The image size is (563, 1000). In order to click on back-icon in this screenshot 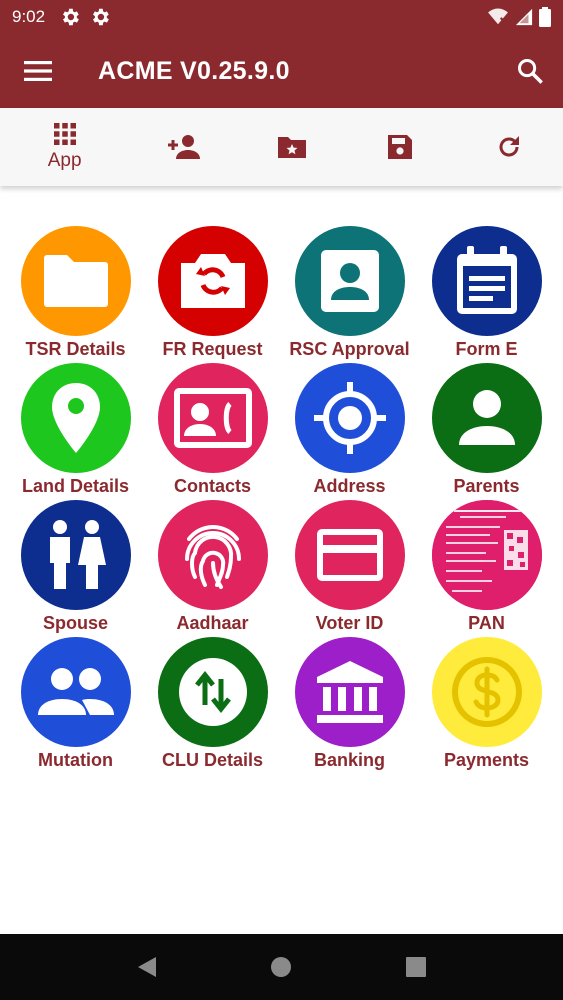, I will do `click(147, 967)`.